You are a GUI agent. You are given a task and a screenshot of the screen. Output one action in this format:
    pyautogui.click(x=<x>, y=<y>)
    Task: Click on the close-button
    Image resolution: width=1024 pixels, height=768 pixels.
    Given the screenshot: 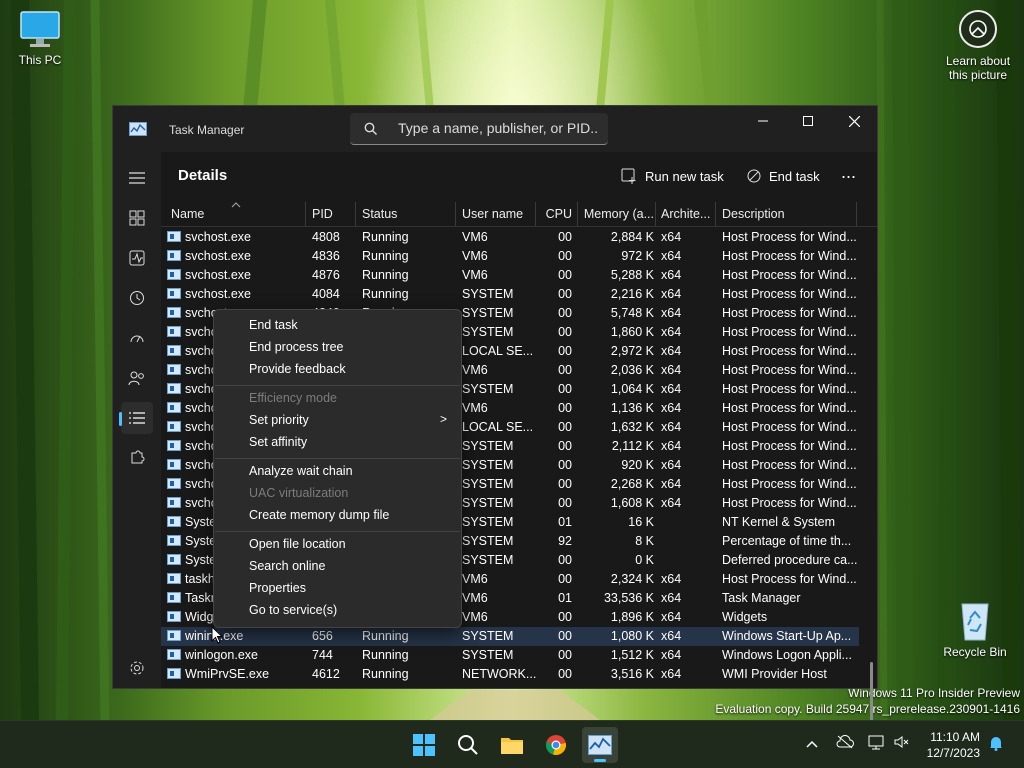 What is the action you would take?
    pyautogui.click(x=854, y=121)
    